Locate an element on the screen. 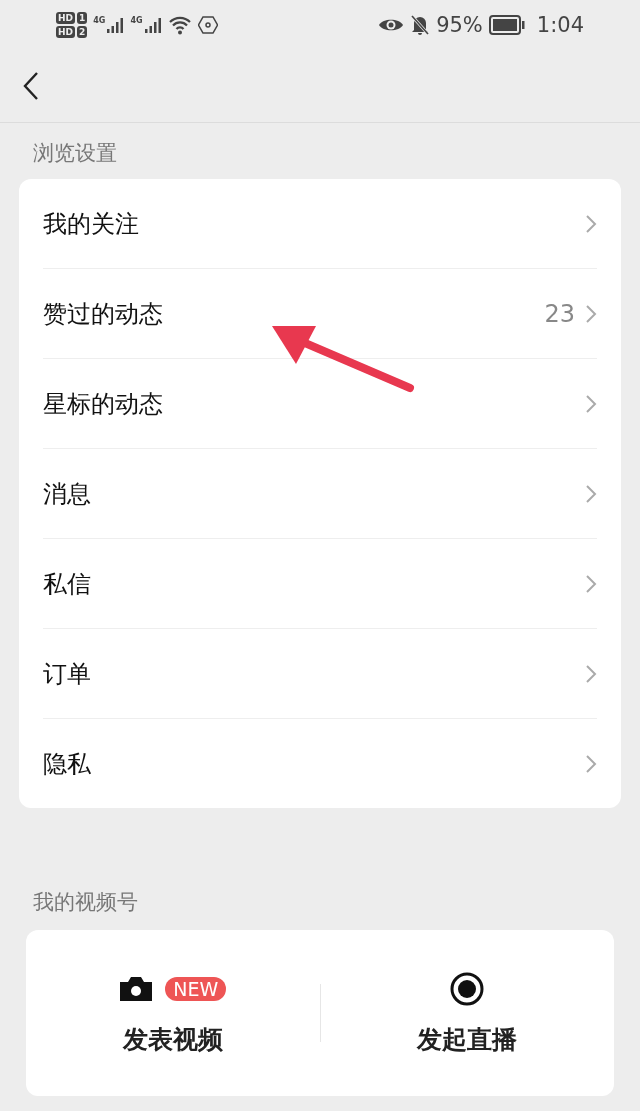 The image size is (640, 1111). sim-badge: 1 is located at coordinates (82, 18).